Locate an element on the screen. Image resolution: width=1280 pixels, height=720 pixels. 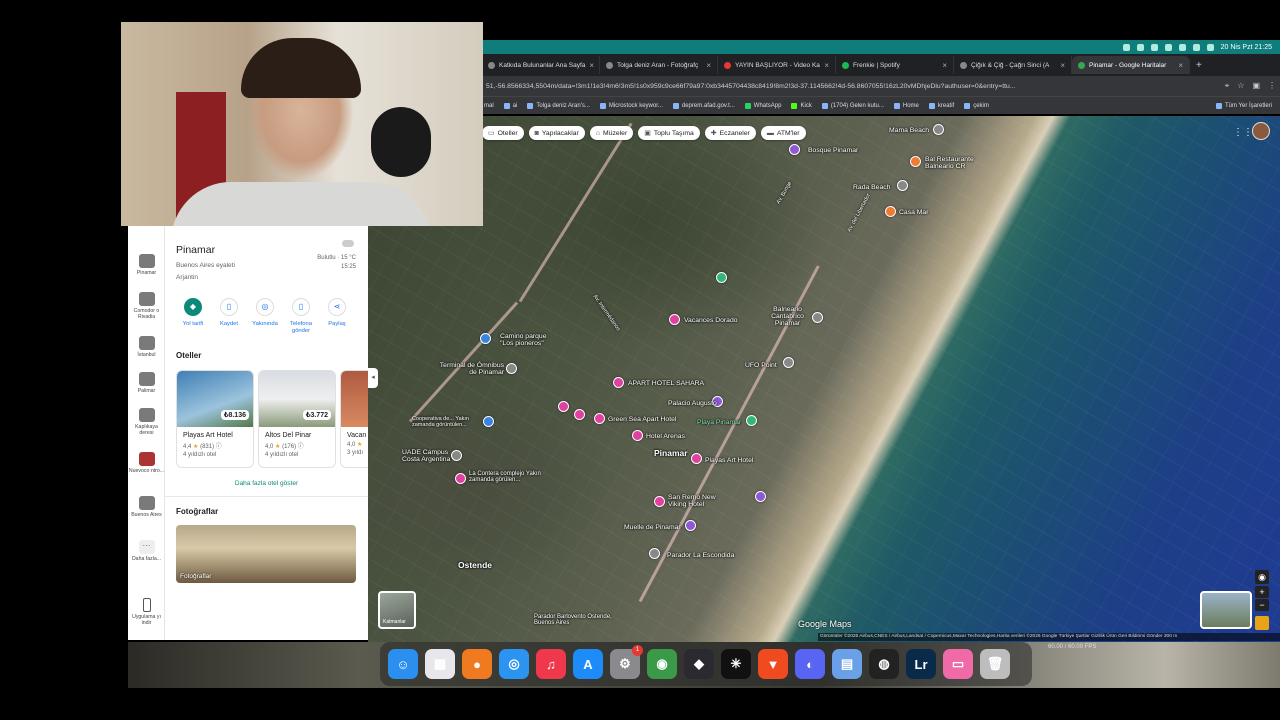
account-avatar is located at coordinates (1261, 131).